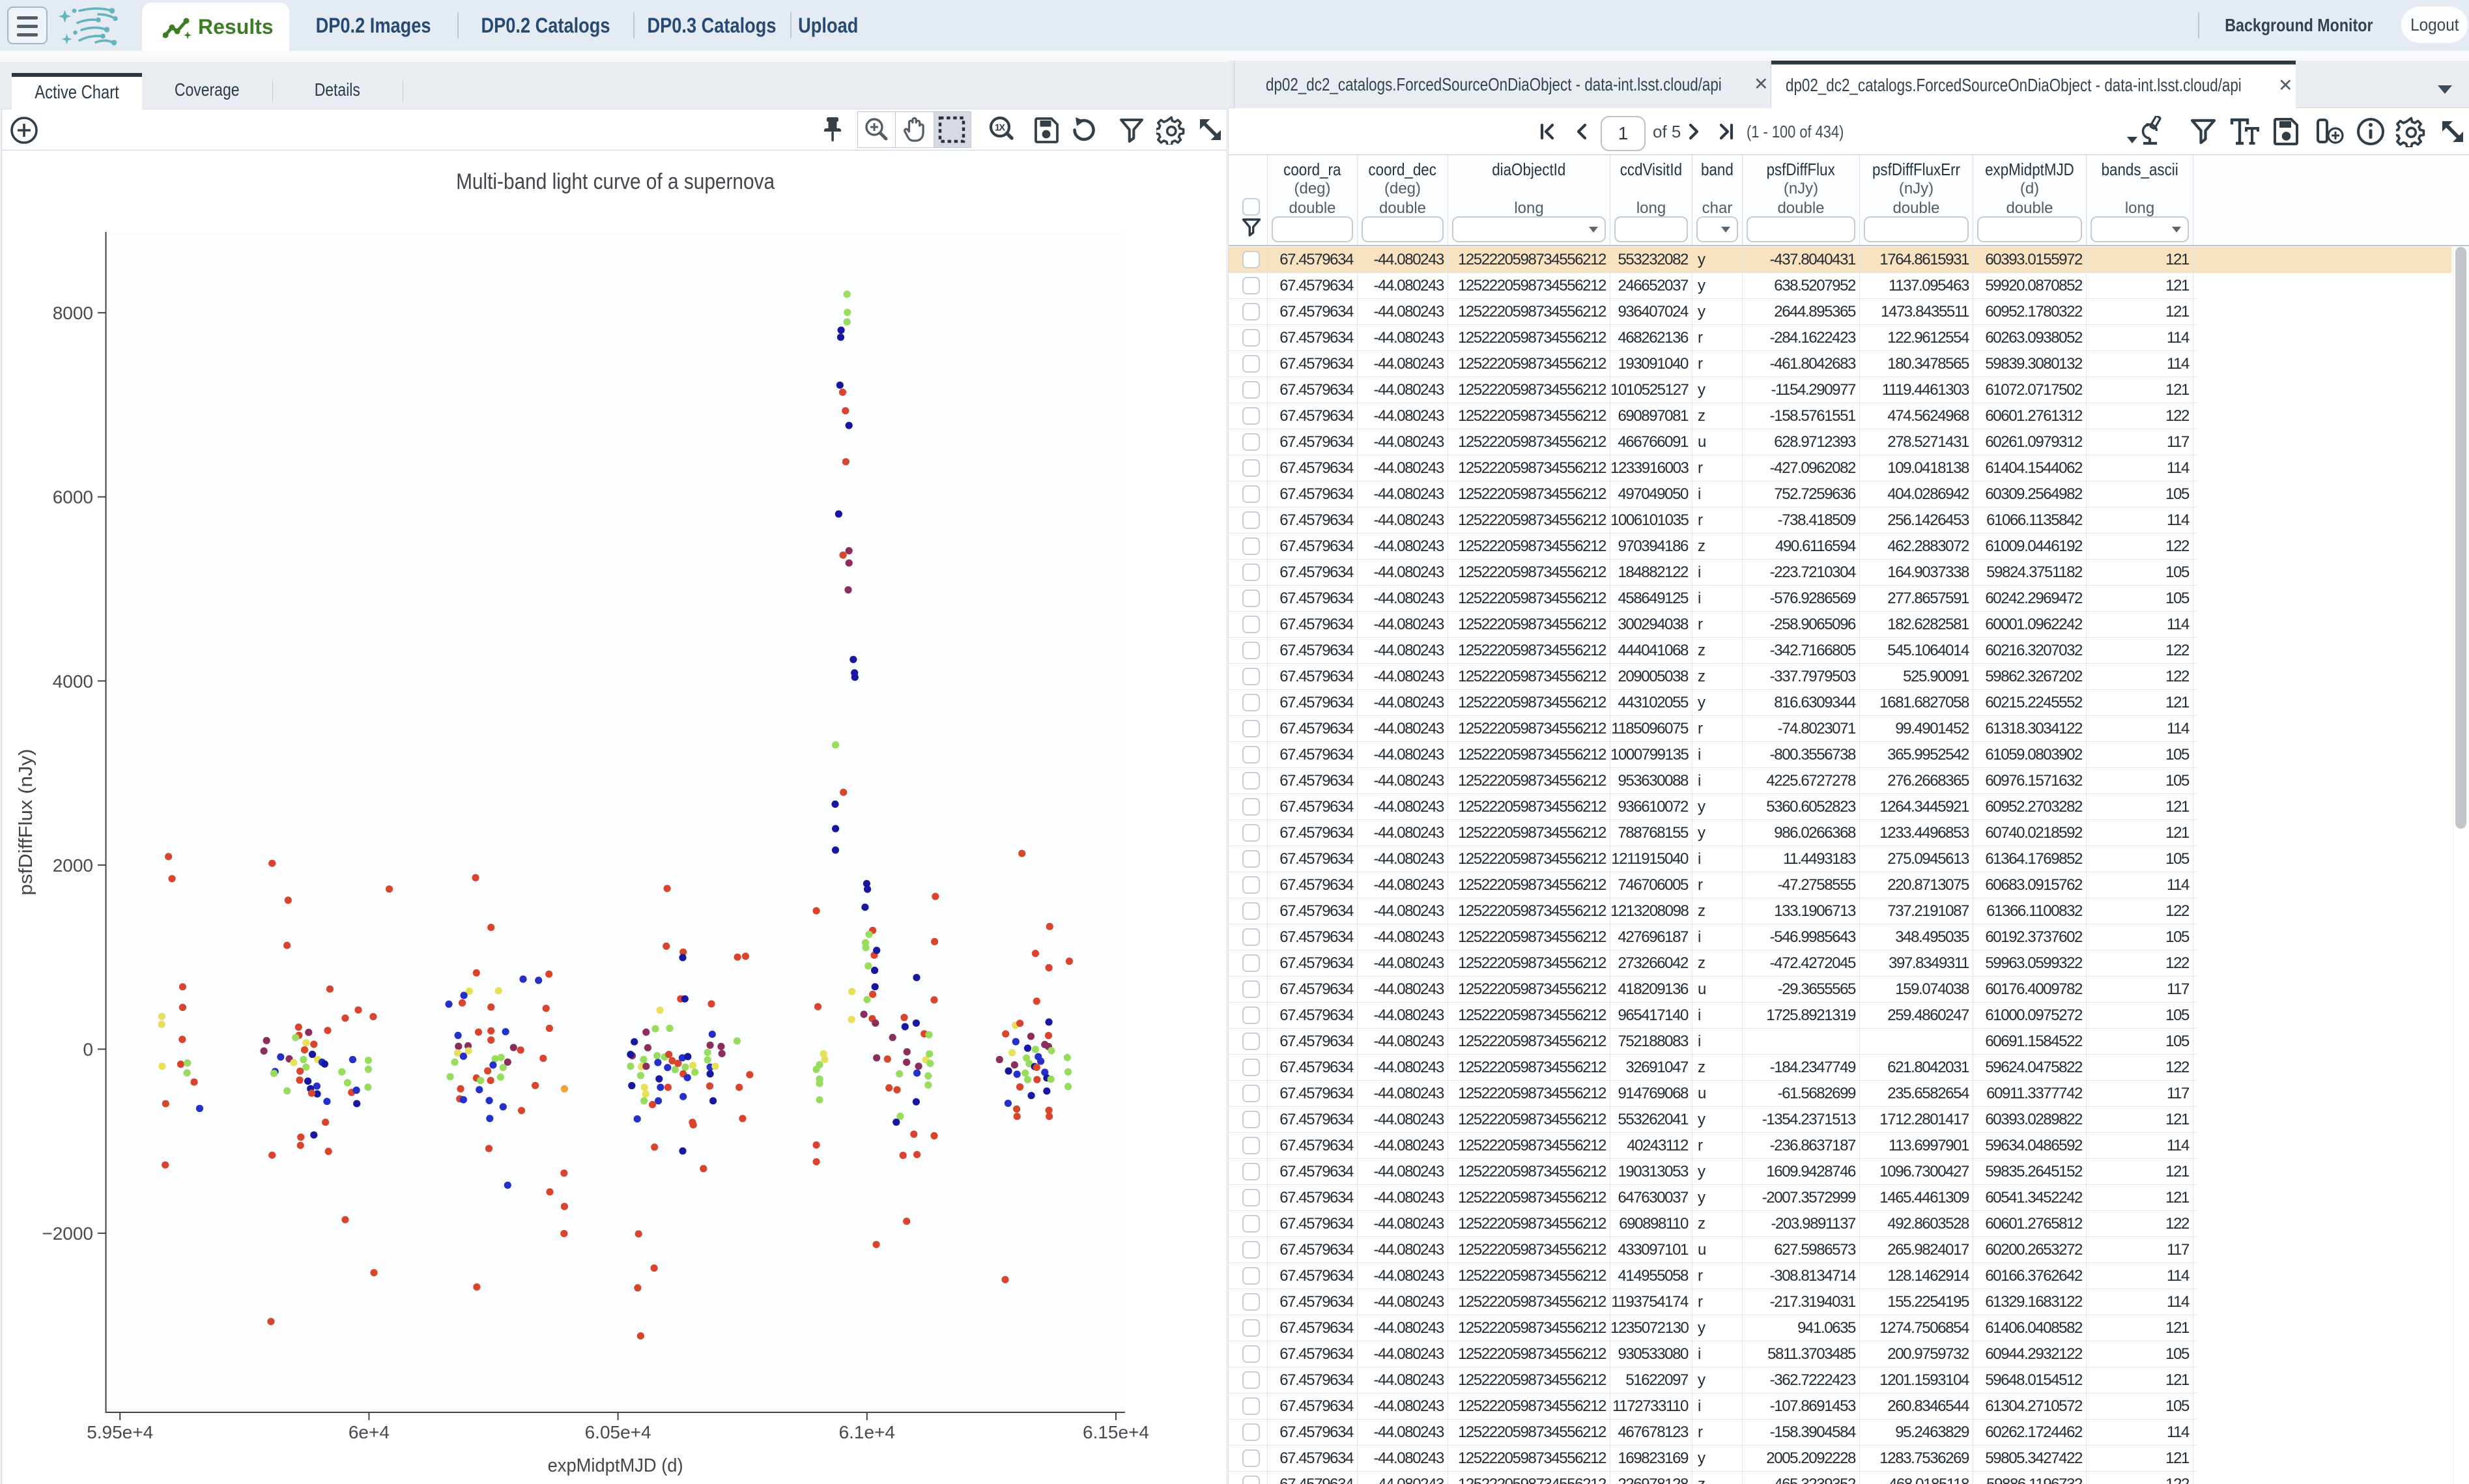  Describe the element at coordinates (73, 313) in the screenshot. I see `svg-text: 8000` at that location.